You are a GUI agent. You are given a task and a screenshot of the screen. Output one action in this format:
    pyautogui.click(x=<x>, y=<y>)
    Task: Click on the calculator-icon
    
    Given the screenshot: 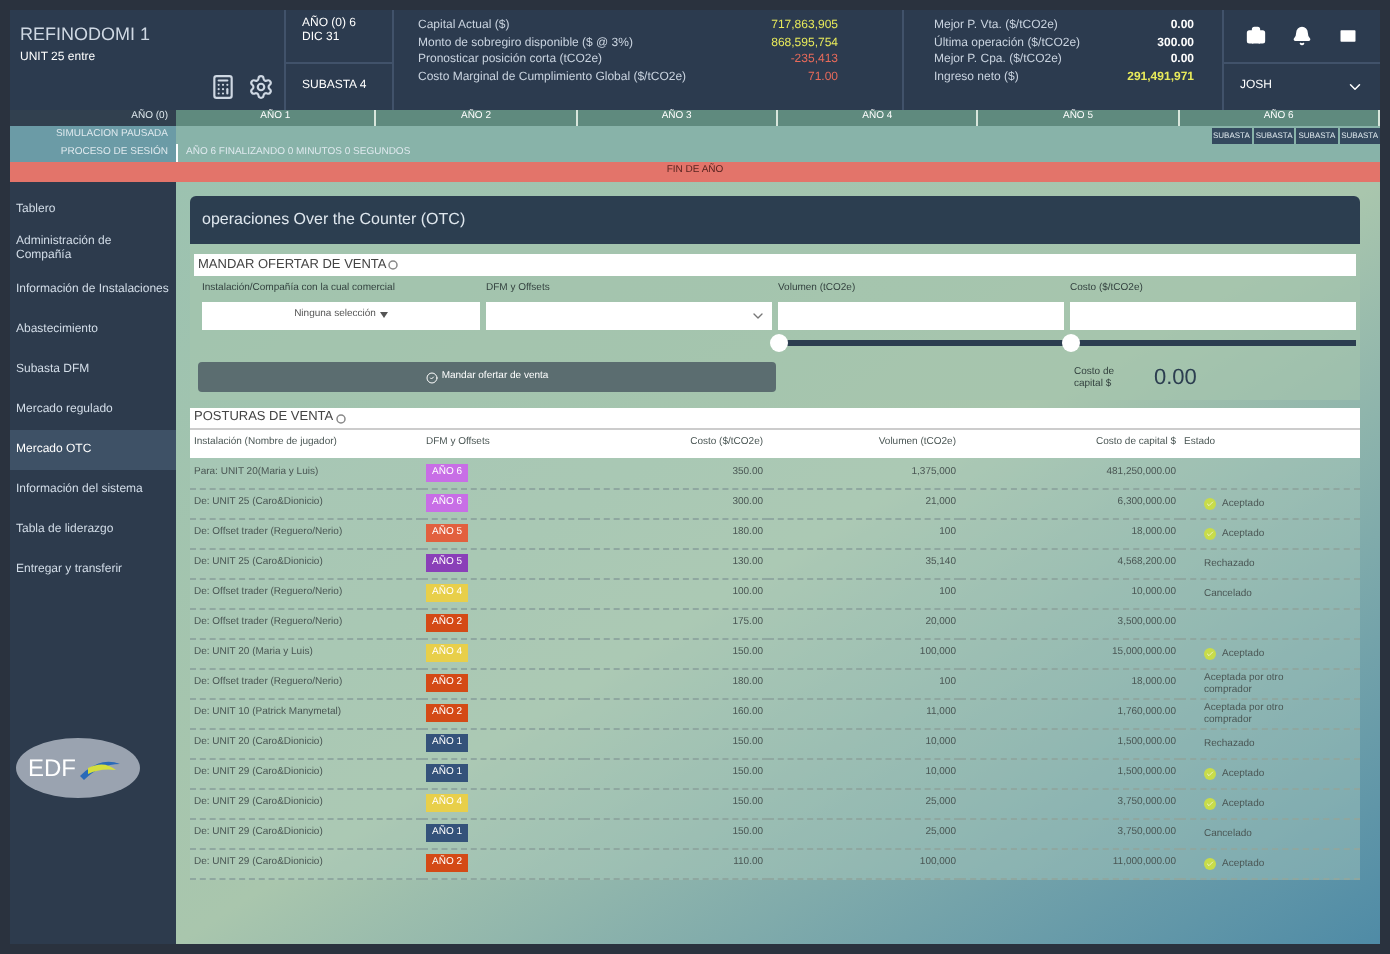 What is the action you would take?
    pyautogui.click(x=223, y=87)
    